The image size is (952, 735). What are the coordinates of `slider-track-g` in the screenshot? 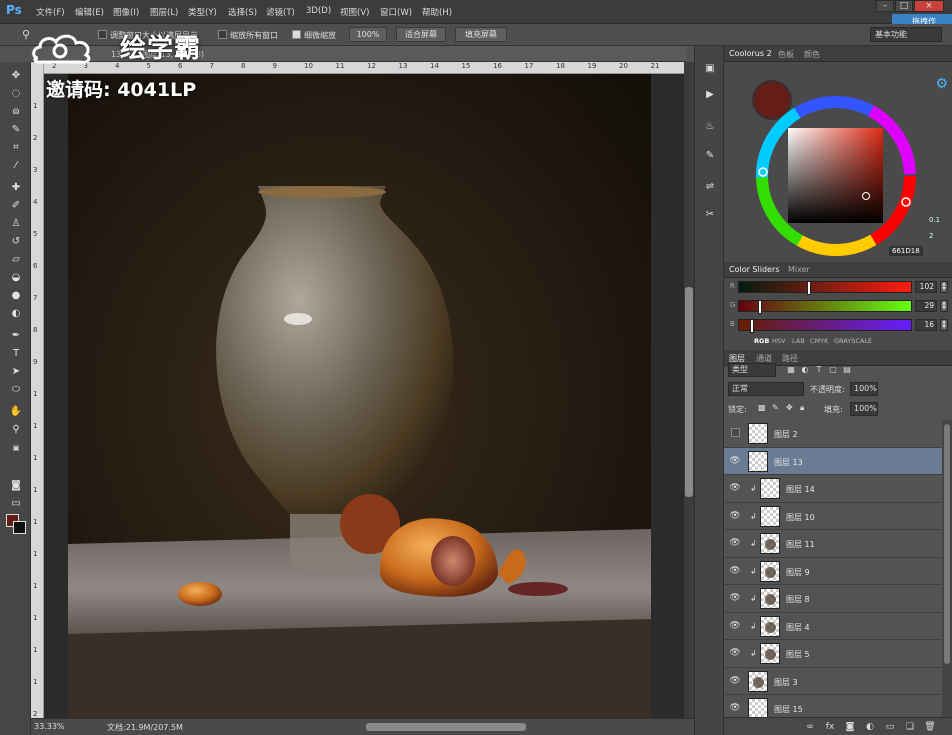 It's located at (825, 307).